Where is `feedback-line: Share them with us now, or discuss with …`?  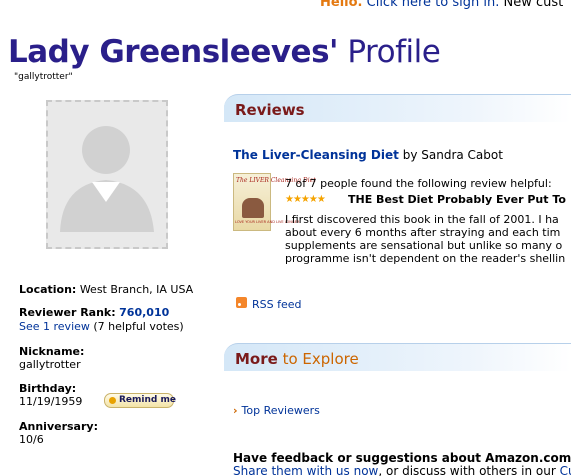
feedback-line: Share them with us now, or discuss with … is located at coordinates (402, 470).